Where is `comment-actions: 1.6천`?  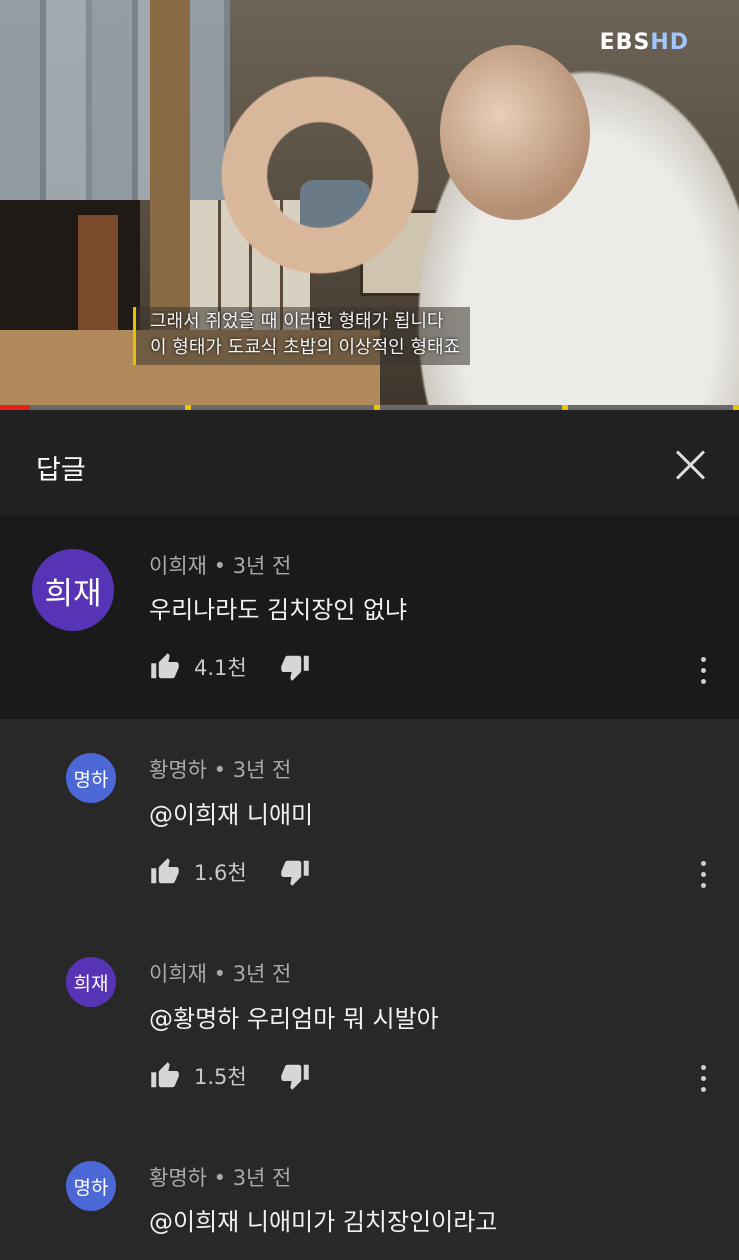 comment-actions: 1.6천 is located at coordinates (230, 872).